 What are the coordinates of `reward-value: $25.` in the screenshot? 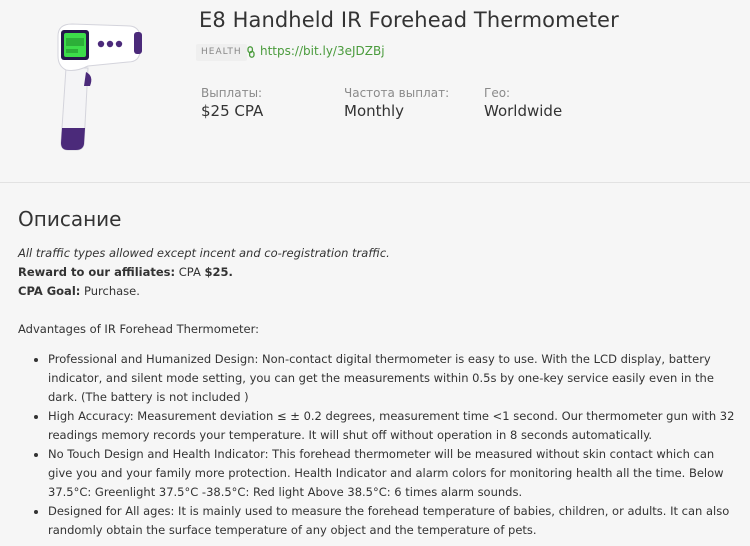 It's located at (218, 272).